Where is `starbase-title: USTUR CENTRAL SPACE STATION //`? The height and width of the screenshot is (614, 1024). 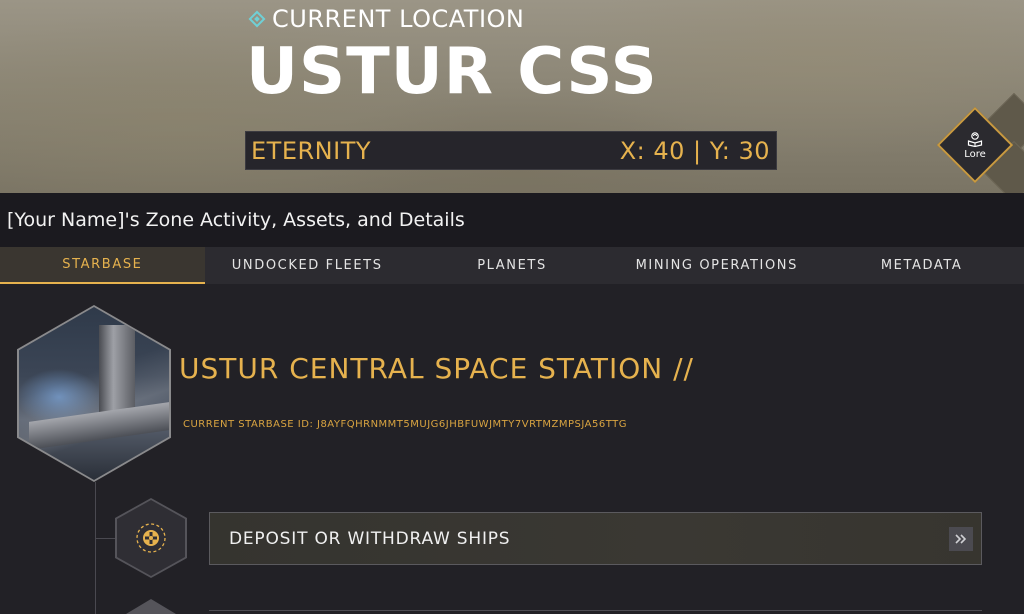 starbase-title: USTUR CENTRAL SPACE STATION // is located at coordinates (436, 368).